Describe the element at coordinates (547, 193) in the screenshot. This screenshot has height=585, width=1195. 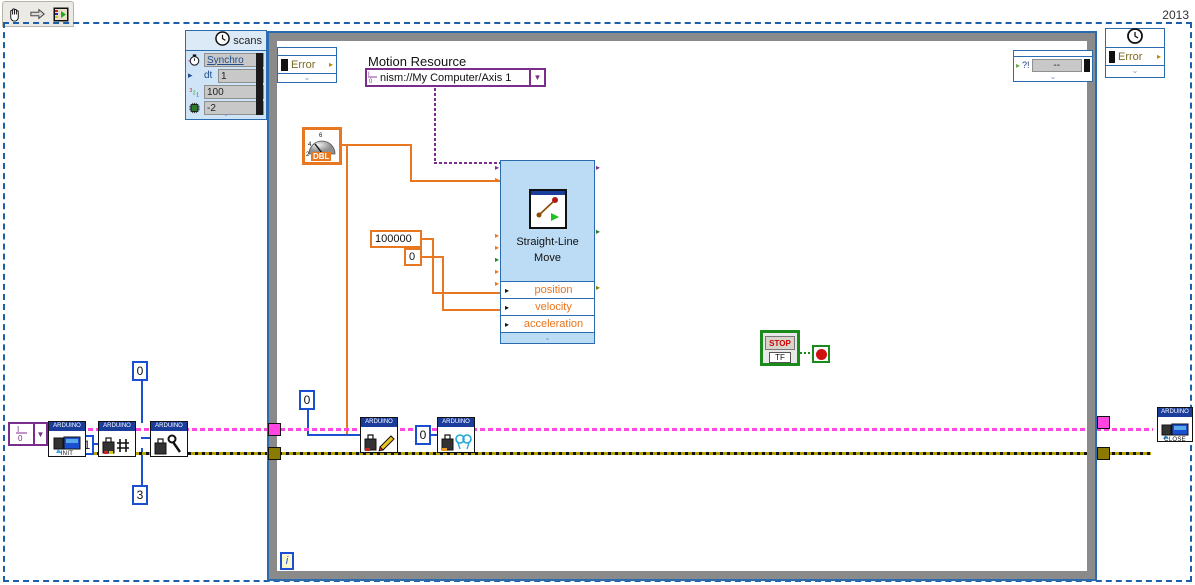
I see `icon-title-bar` at that location.